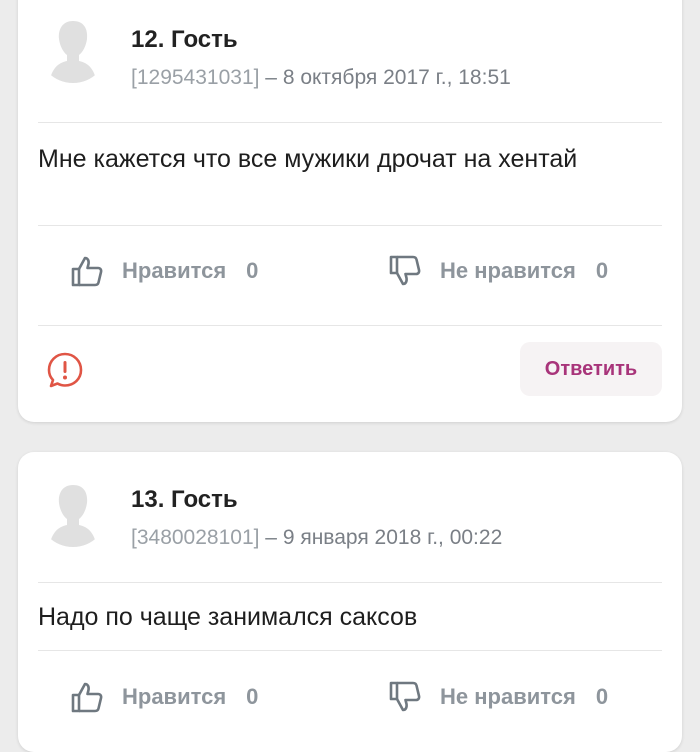  I want to click on comment-meta: [1295431031] – 8 октября 2017 г., 18:51, so click(321, 78).